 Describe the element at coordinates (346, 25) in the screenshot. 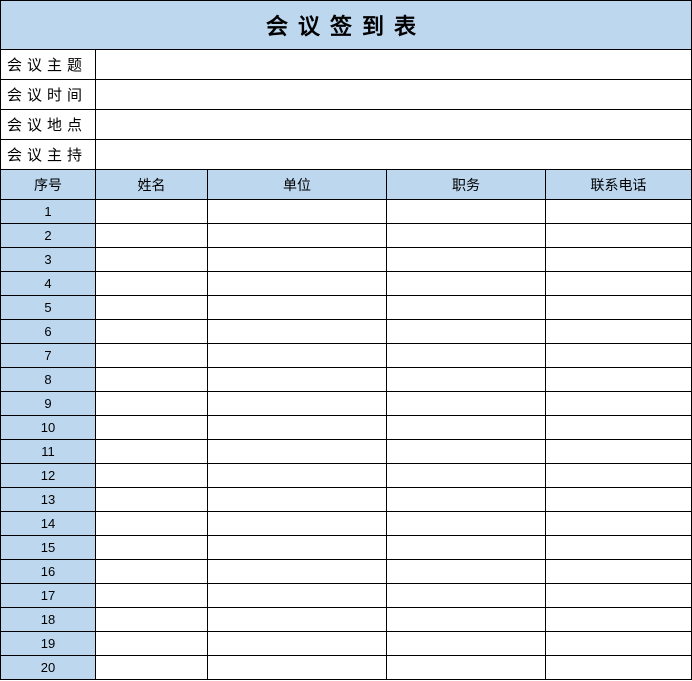

I see `sheet-title: 会议签到表` at that location.